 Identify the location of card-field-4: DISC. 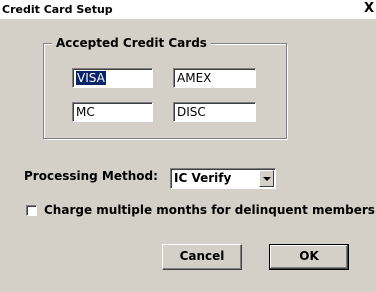
(214, 112).